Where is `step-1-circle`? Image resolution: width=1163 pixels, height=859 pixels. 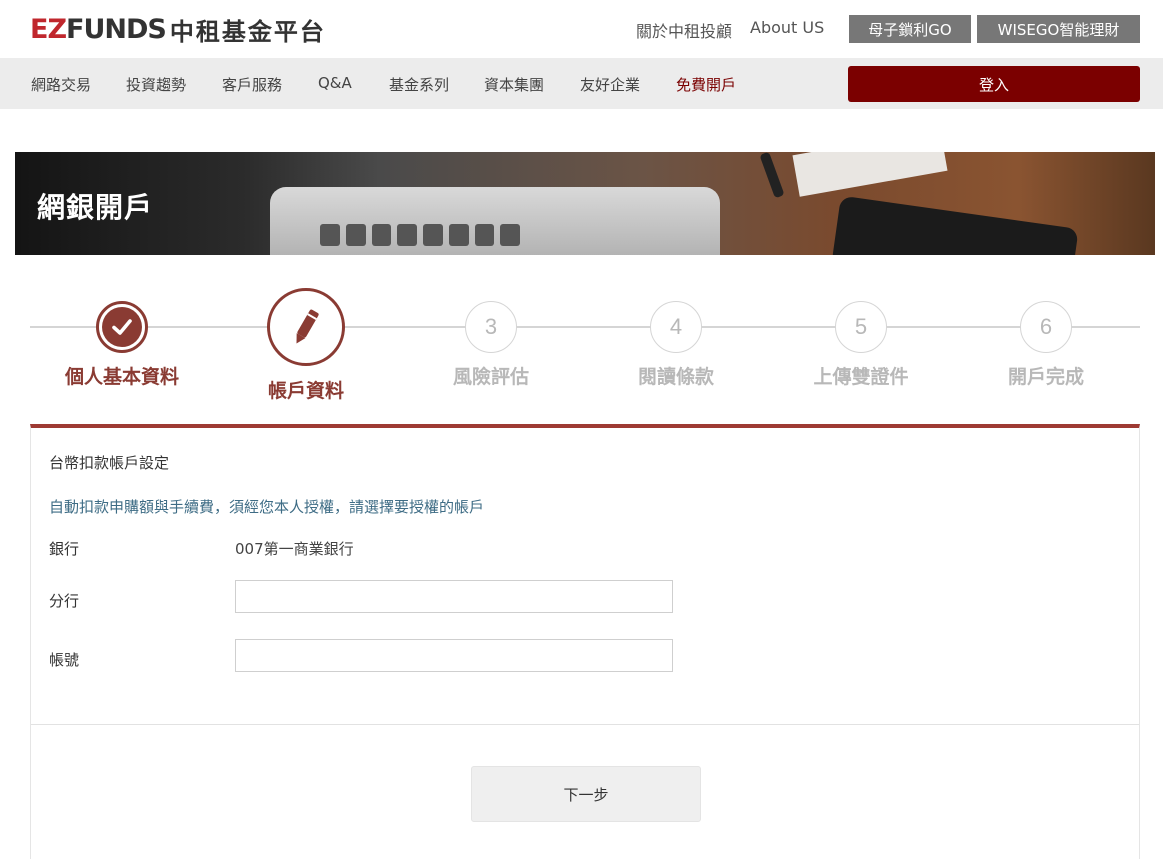 step-1-circle is located at coordinates (122, 327).